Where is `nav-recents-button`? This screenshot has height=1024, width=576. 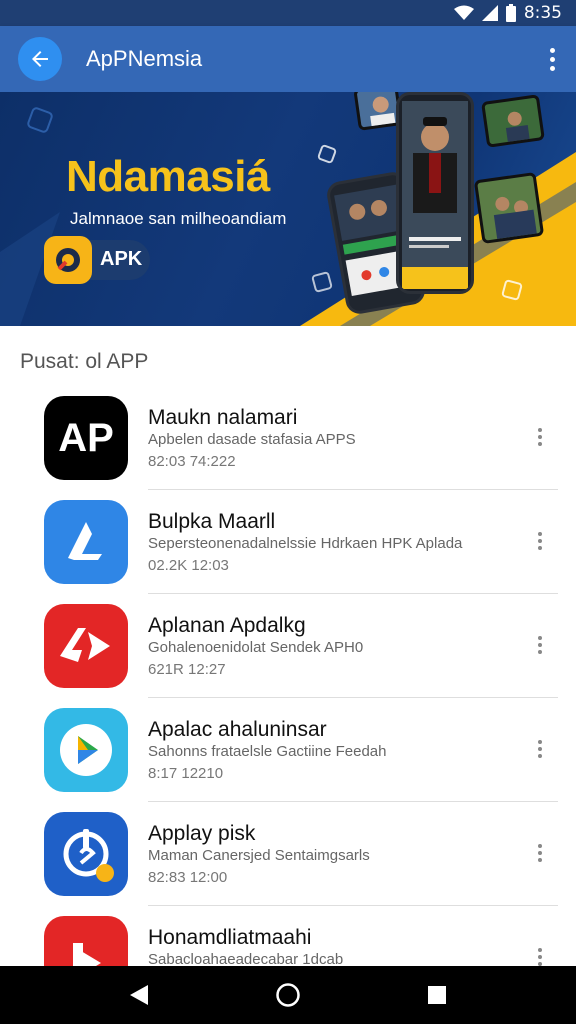
nav-recents-button is located at coordinates (437, 995).